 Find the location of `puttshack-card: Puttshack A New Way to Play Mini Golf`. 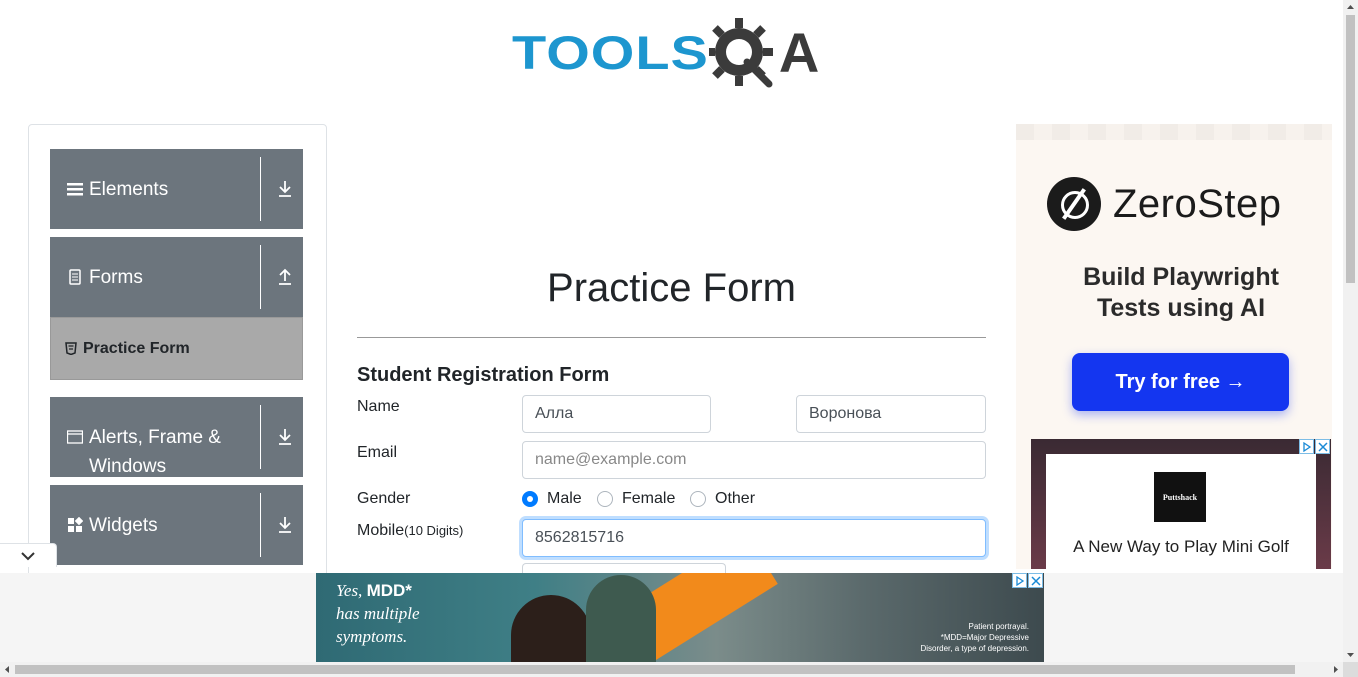

puttshack-card: Puttshack A New Way to Play Mini Golf is located at coordinates (1181, 511).